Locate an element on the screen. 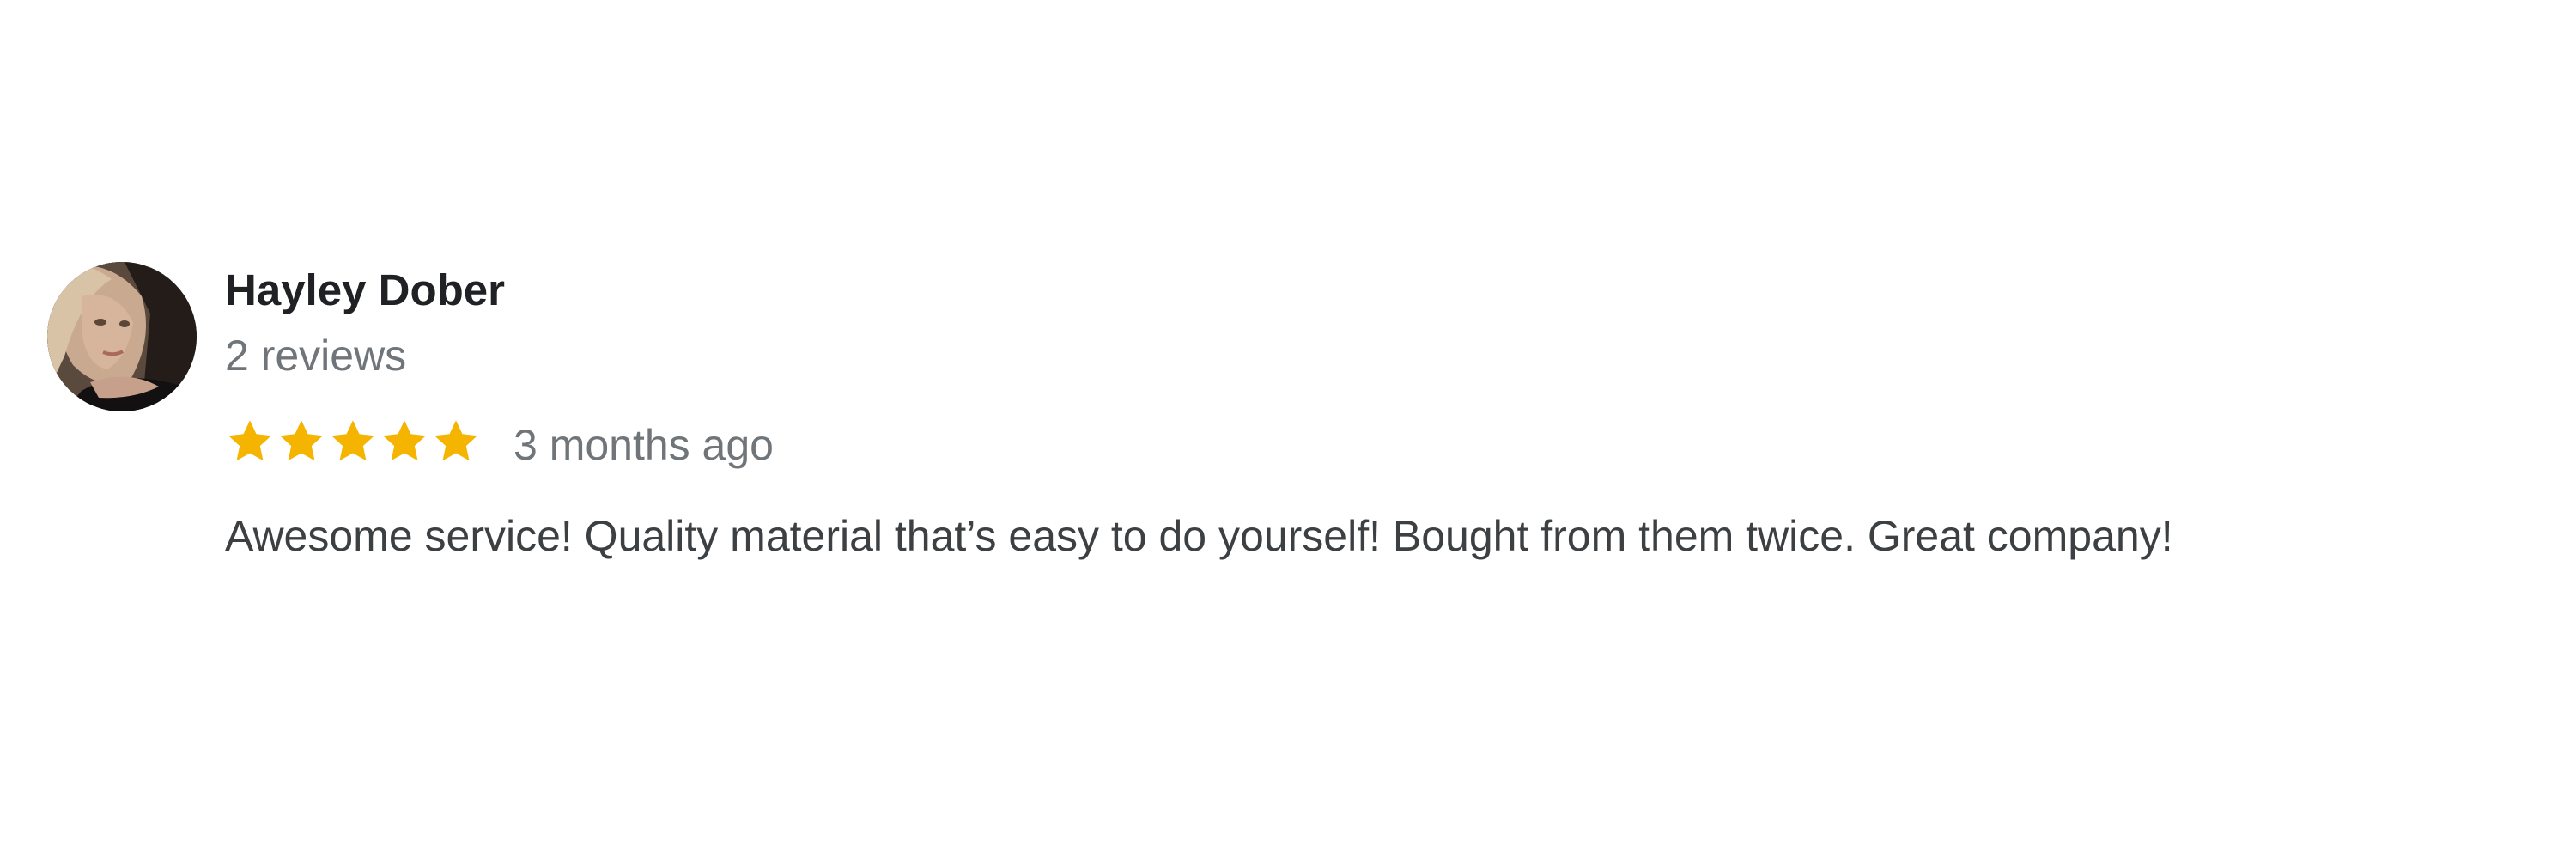 The height and width of the screenshot is (859, 2576). avatar-photo is located at coordinates (122, 337).